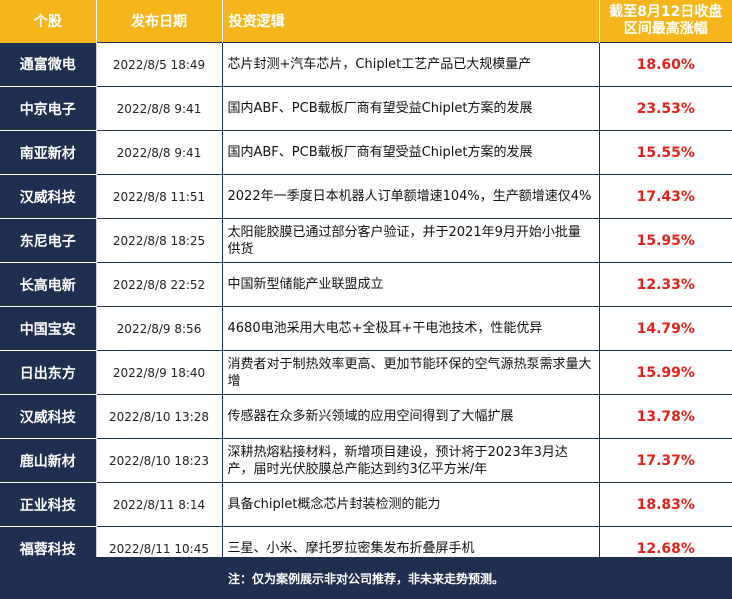 Image resolution: width=732 pixels, height=599 pixels. Describe the element at coordinates (48, 328) in the screenshot. I see `stock-name: 中国宝安` at that location.